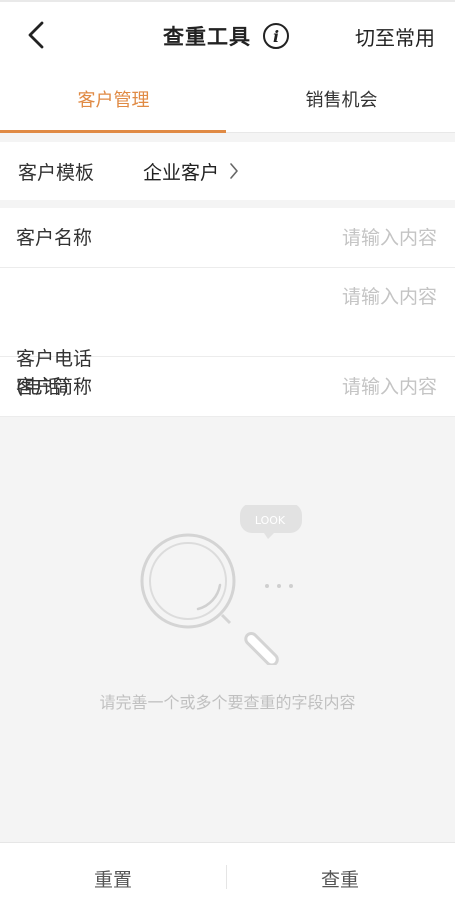  I want to click on empty-message: 请完善一个或多个要查重的字段内容, so click(227, 702).